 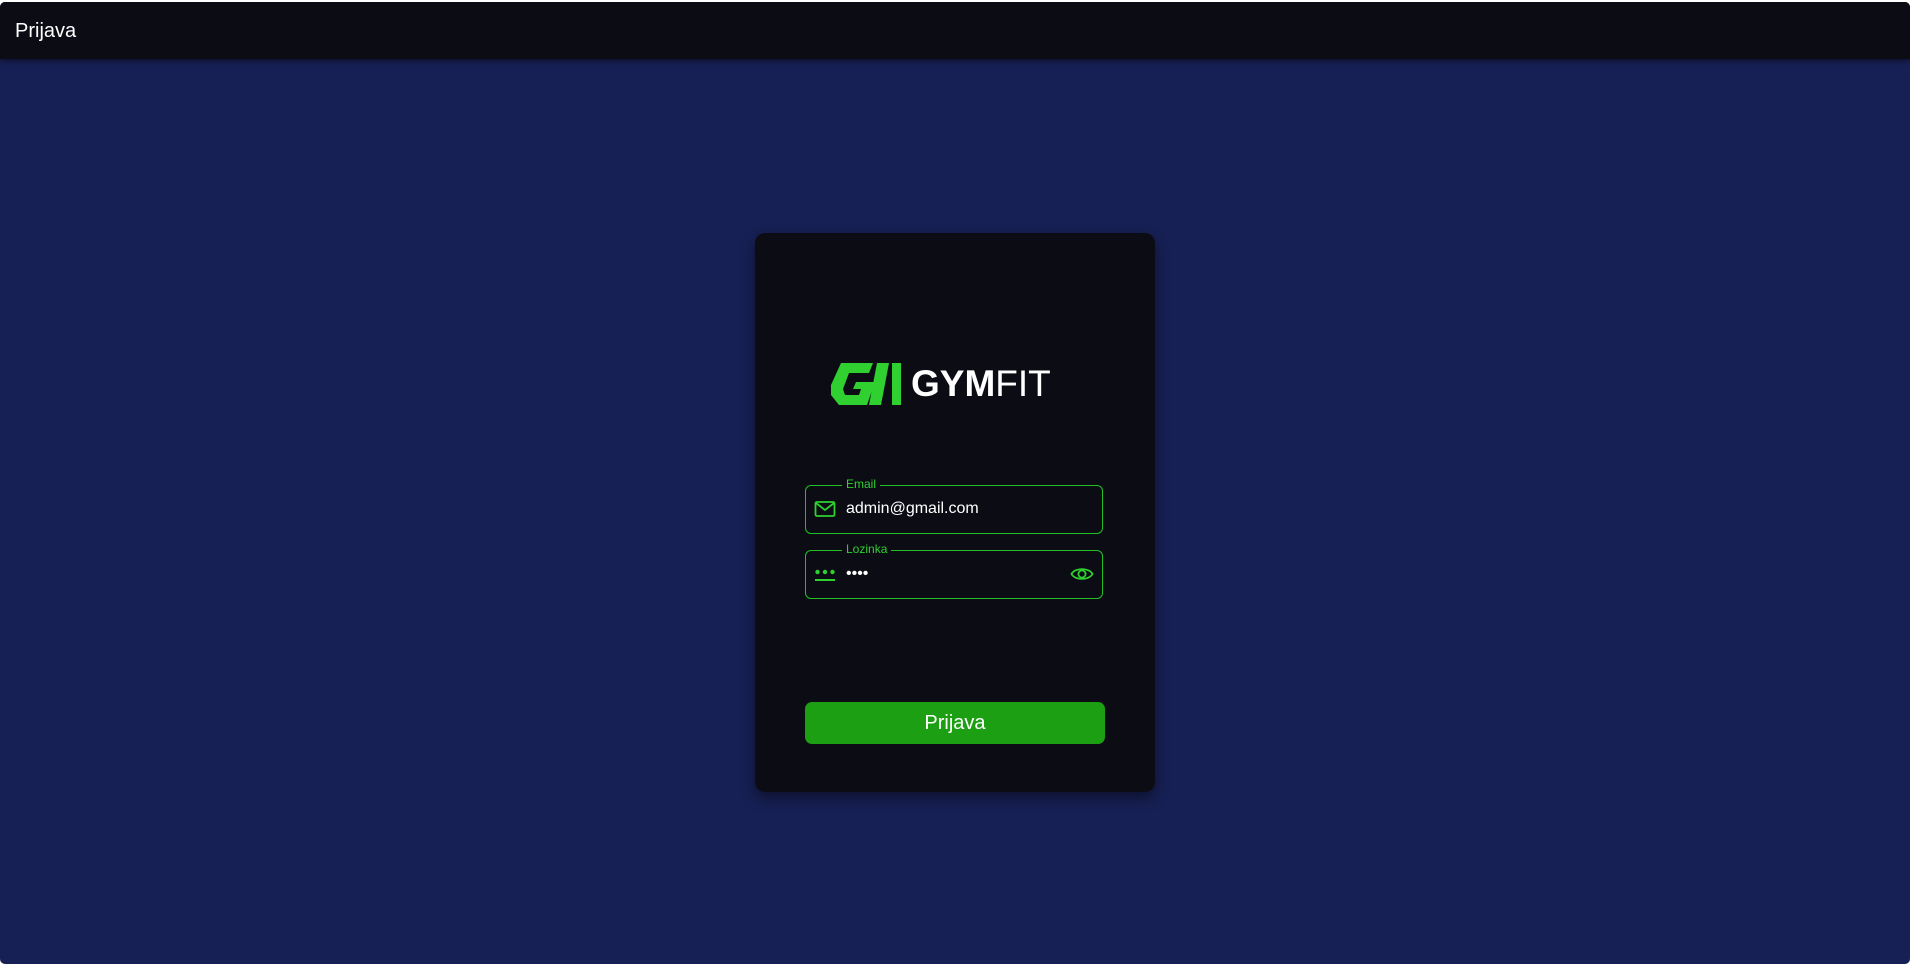 I want to click on logo-text-bold: GYM, so click(x=953, y=383).